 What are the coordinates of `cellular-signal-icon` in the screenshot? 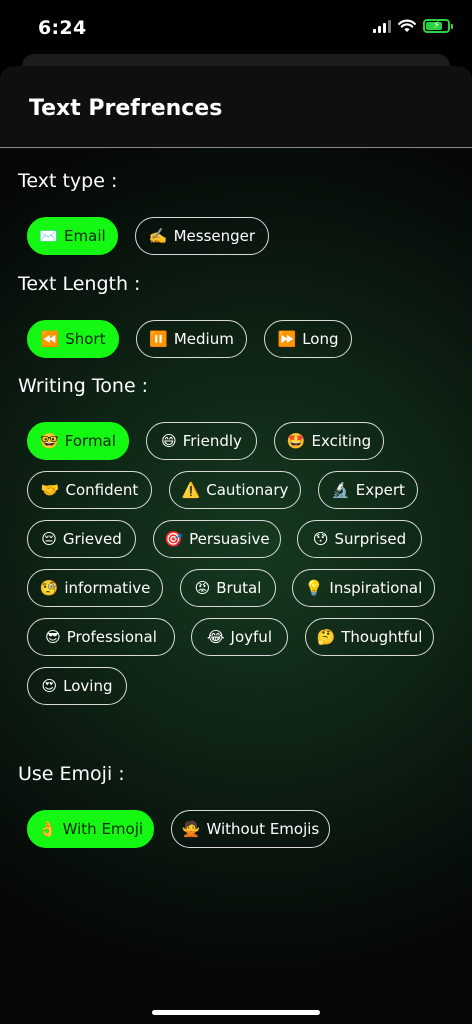 It's located at (382, 26).